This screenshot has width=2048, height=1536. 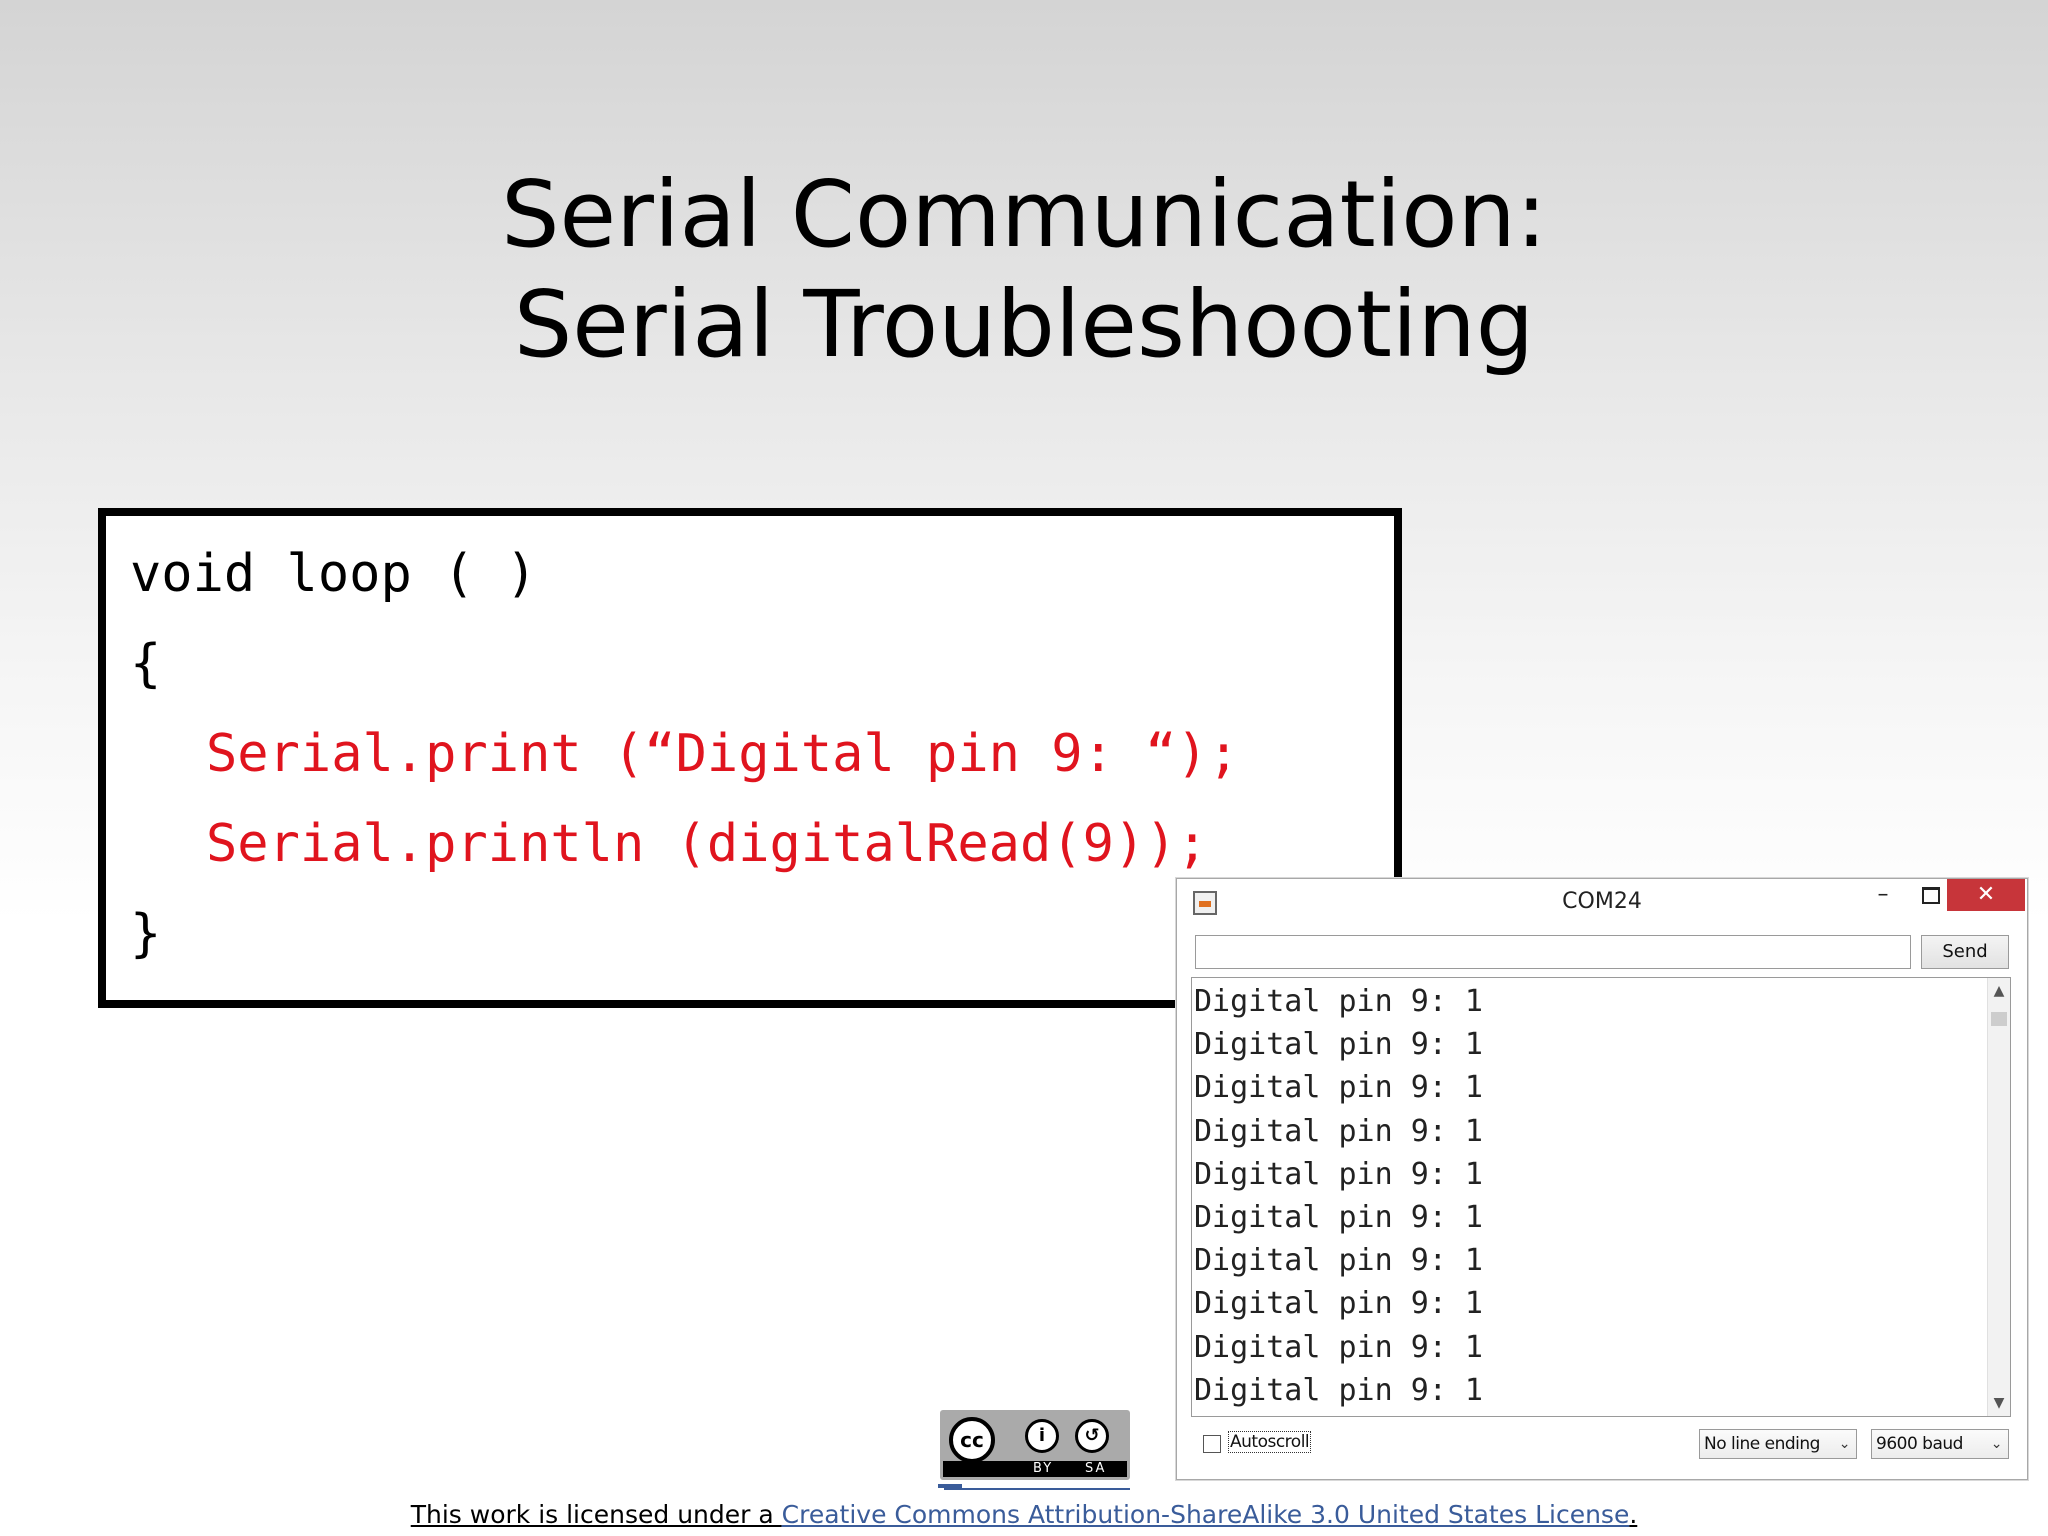 I want to click on baud-rate-select: 9600 baud ⌄, so click(x=1940, y=1444).